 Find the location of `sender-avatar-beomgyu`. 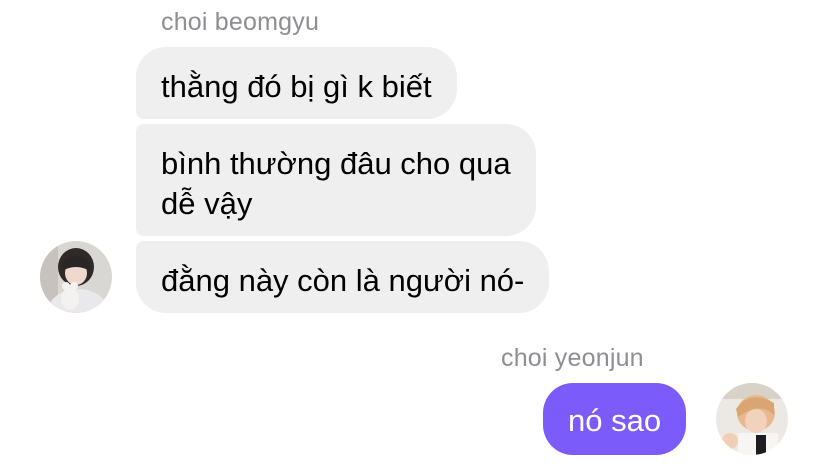

sender-avatar-beomgyu is located at coordinates (76, 277).